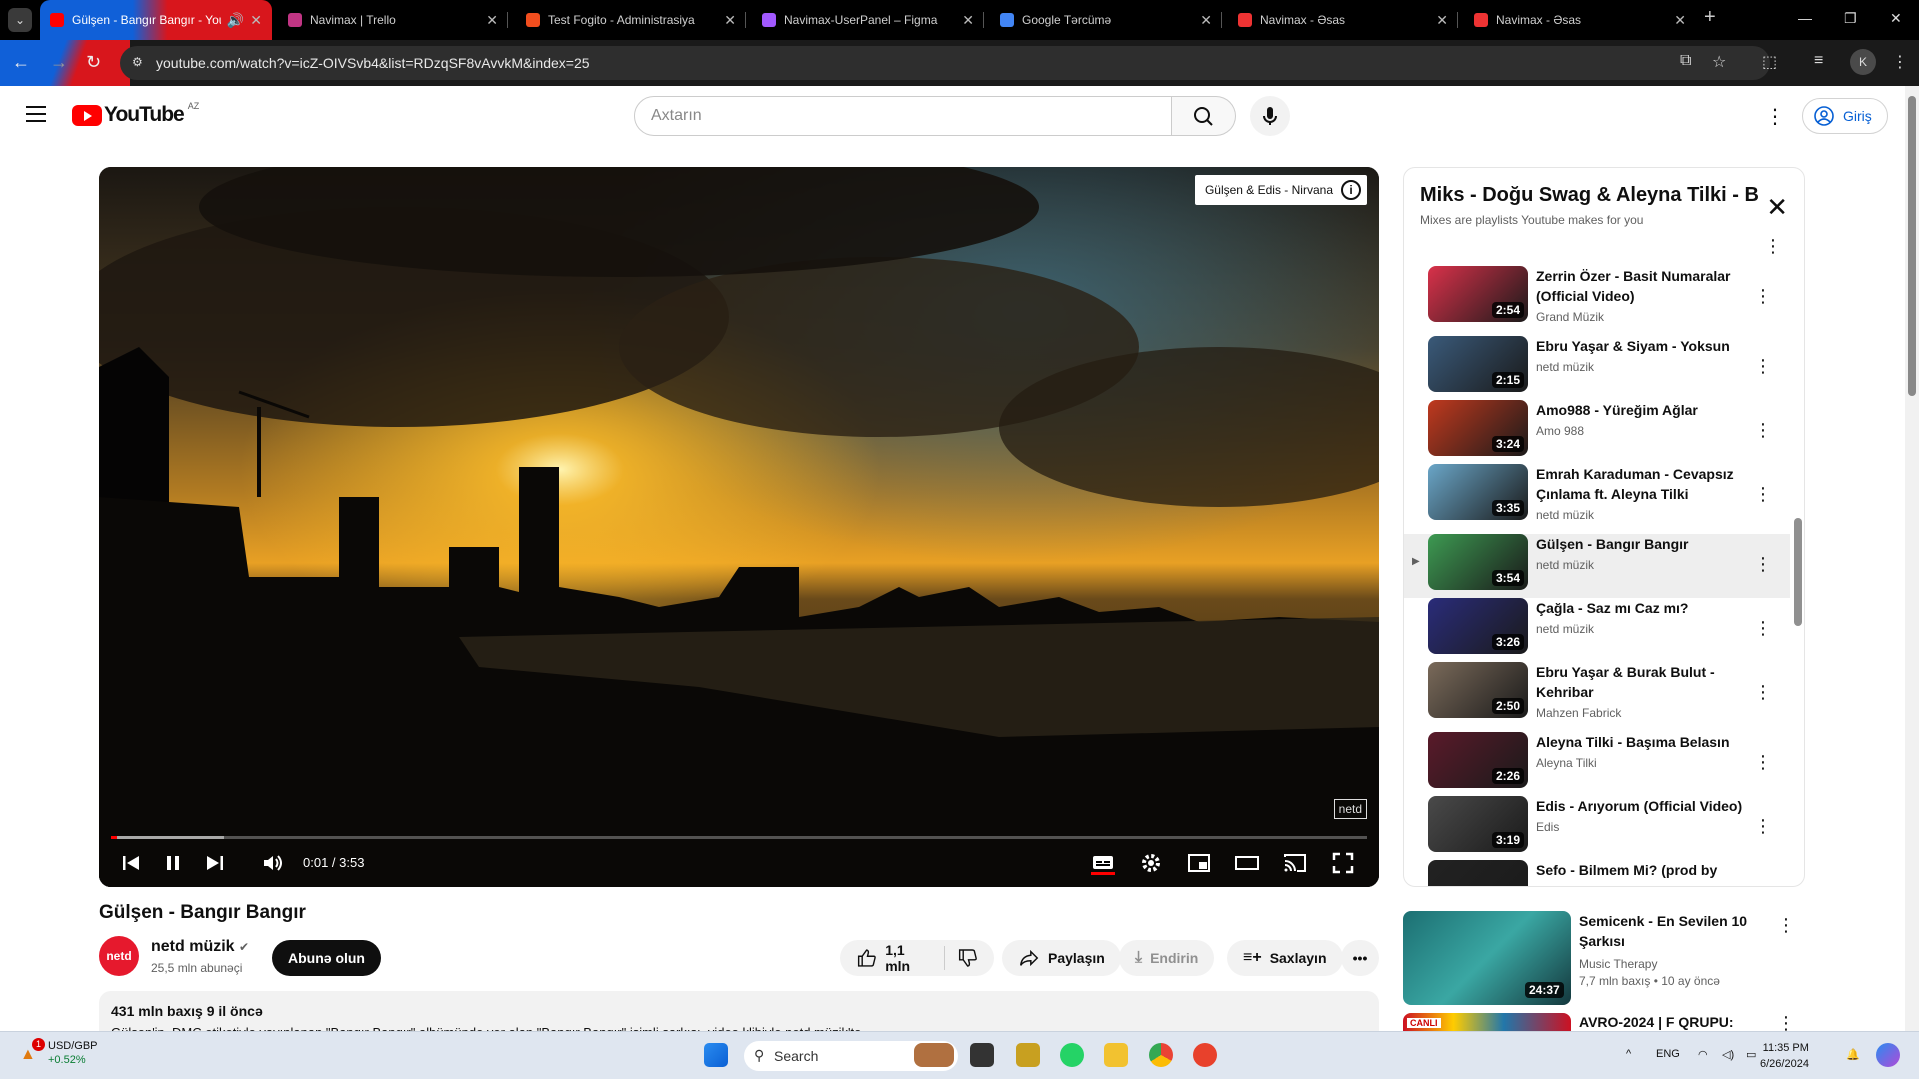  I want to click on tab-search-button: ⌄, so click(20, 20).